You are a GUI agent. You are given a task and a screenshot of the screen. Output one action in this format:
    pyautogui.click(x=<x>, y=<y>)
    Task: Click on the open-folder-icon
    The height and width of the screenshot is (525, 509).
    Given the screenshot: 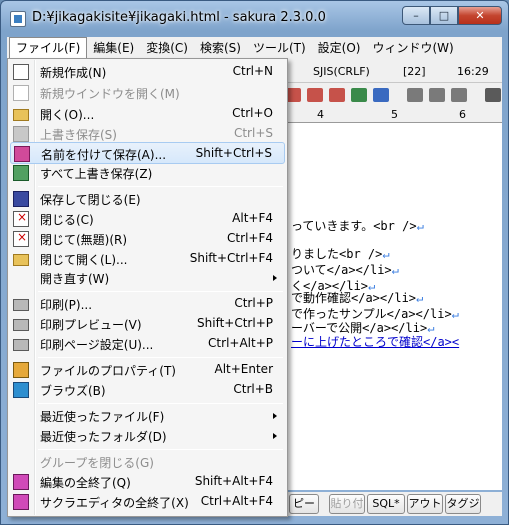 What is the action you would take?
    pyautogui.click(x=21, y=115)
    